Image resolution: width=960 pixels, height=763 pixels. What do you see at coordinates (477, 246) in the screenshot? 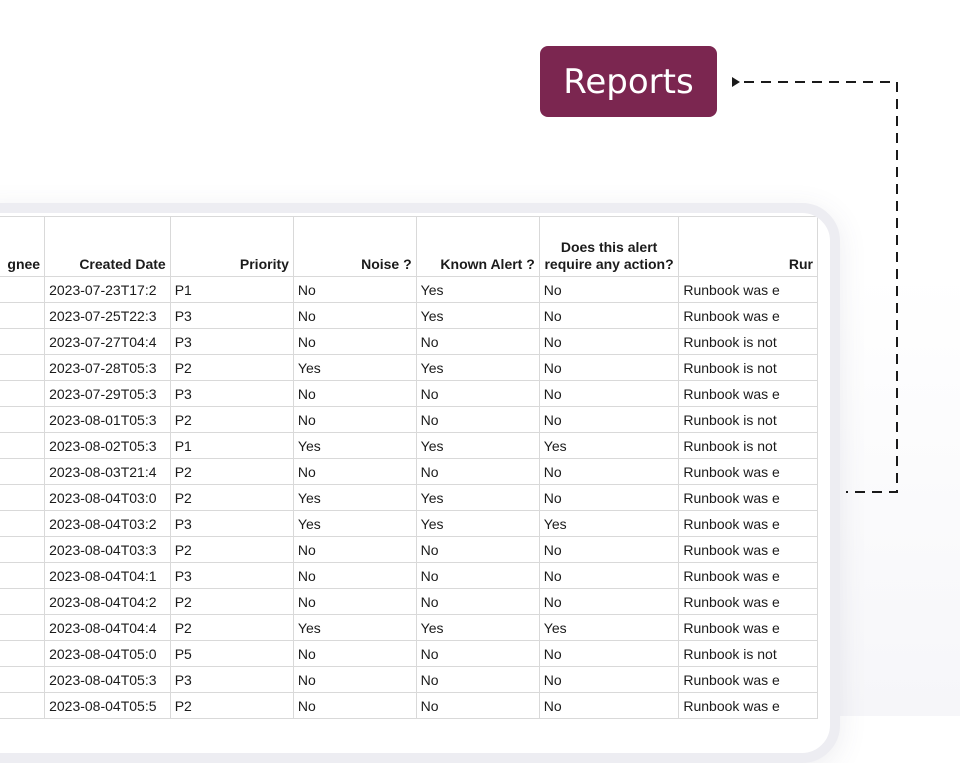
I see `column-header-known-alert: Known Alert ?` at bounding box center [477, 246].